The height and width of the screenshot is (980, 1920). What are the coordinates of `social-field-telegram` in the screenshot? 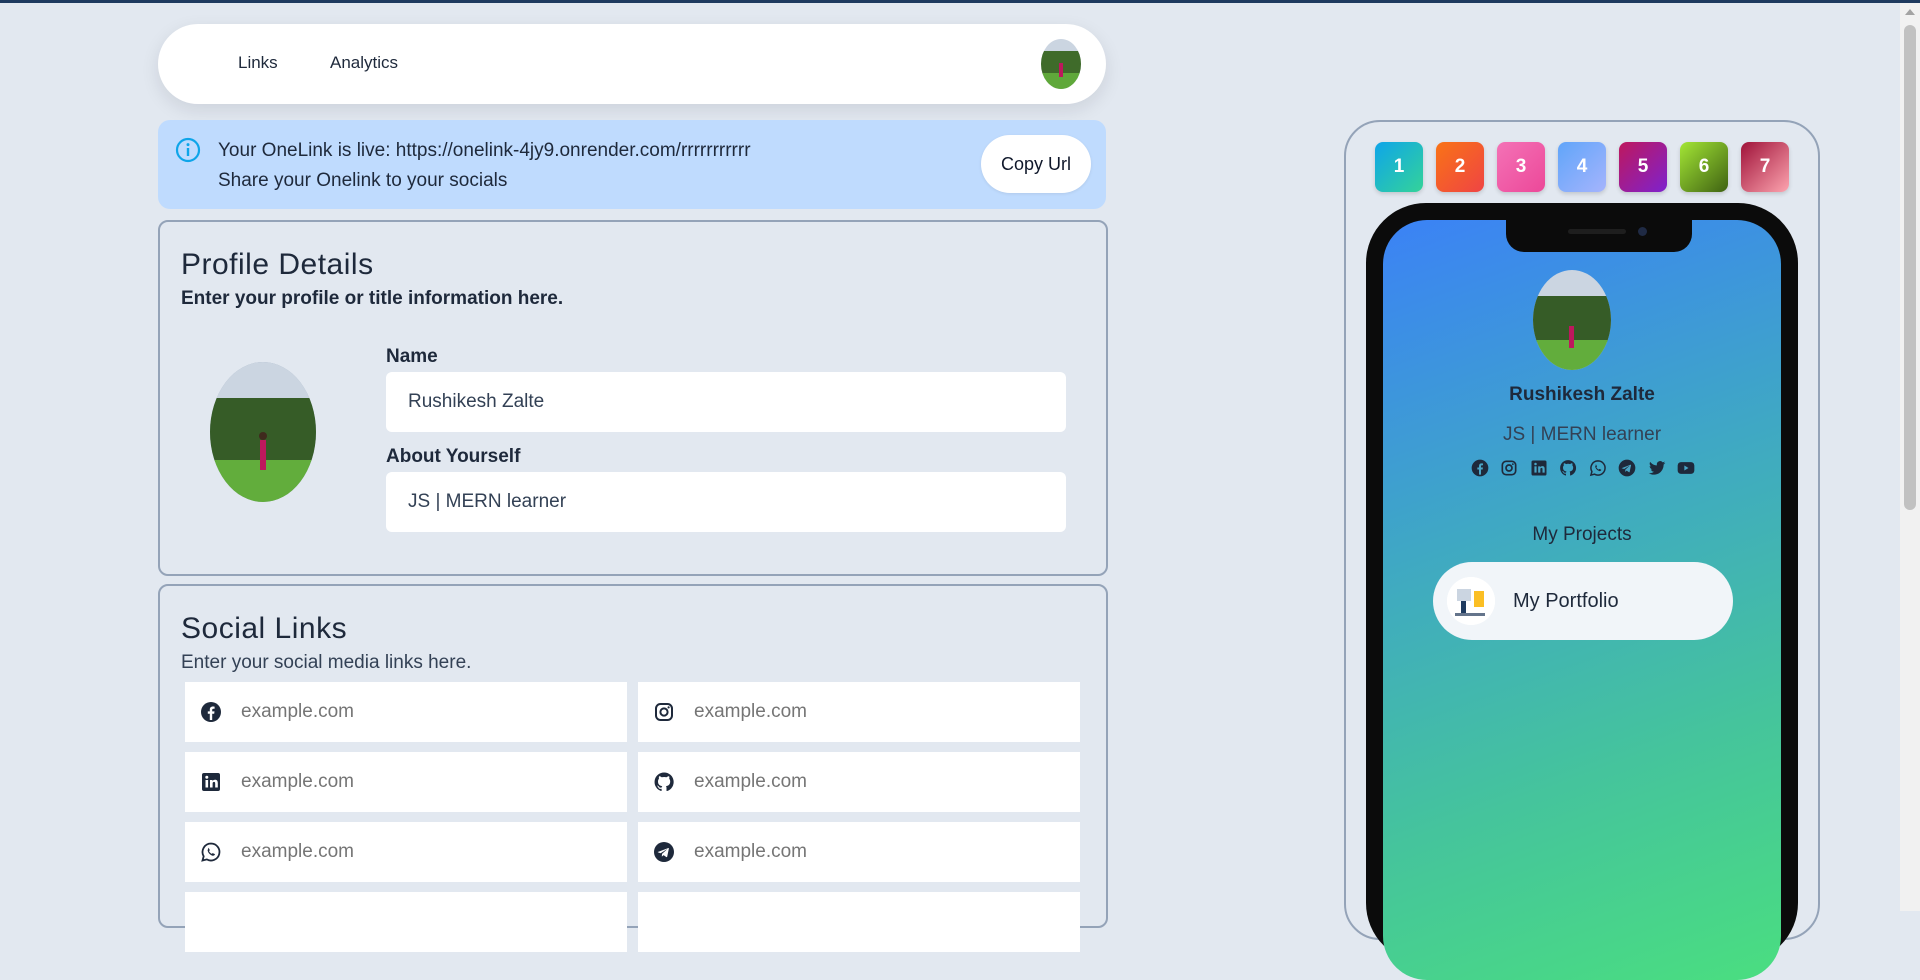 It's located at (859, 852).